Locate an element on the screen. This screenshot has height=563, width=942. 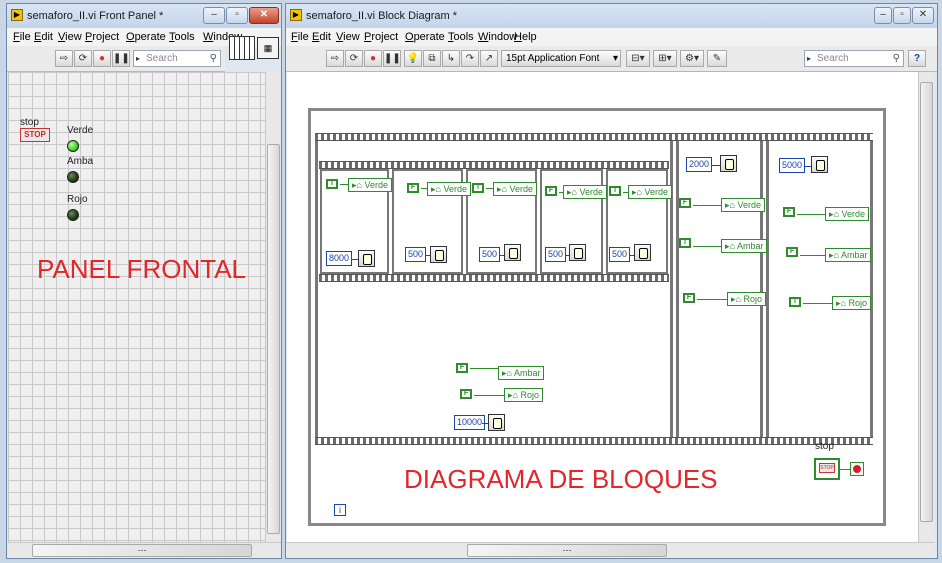
highlight-execution-icon: 💡 is located at coordinates (413, 58).